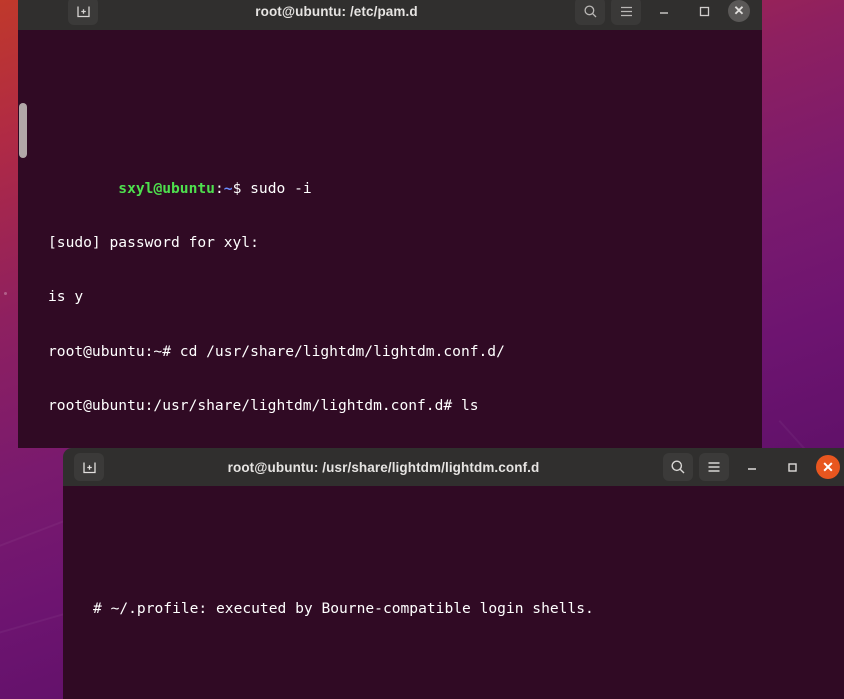 This screenshot has height=699, width=844. I want to click on titlebar-pam-d: root@ubuntu: /etc/pam.d ✕, so click(390, 15).